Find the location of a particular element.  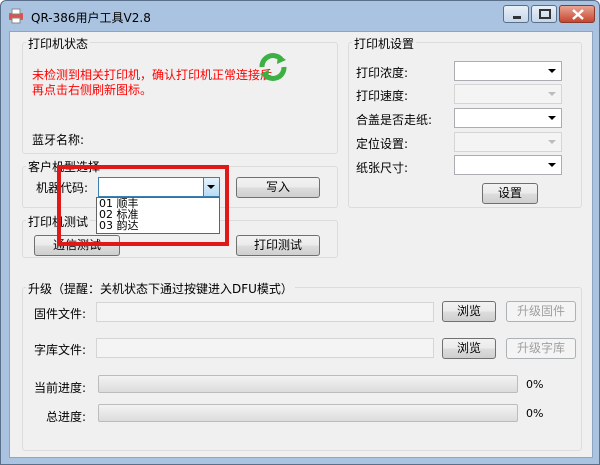

write-button: 写入 is located at coordinates (278, 187).